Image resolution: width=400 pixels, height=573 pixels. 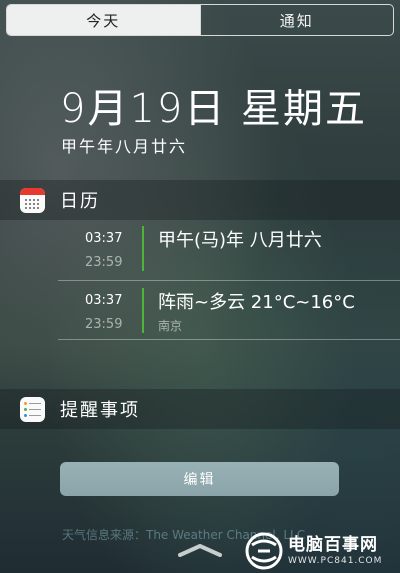 I want to click on reminders-section-title: 提醒事项, so click(x=100, y=410).